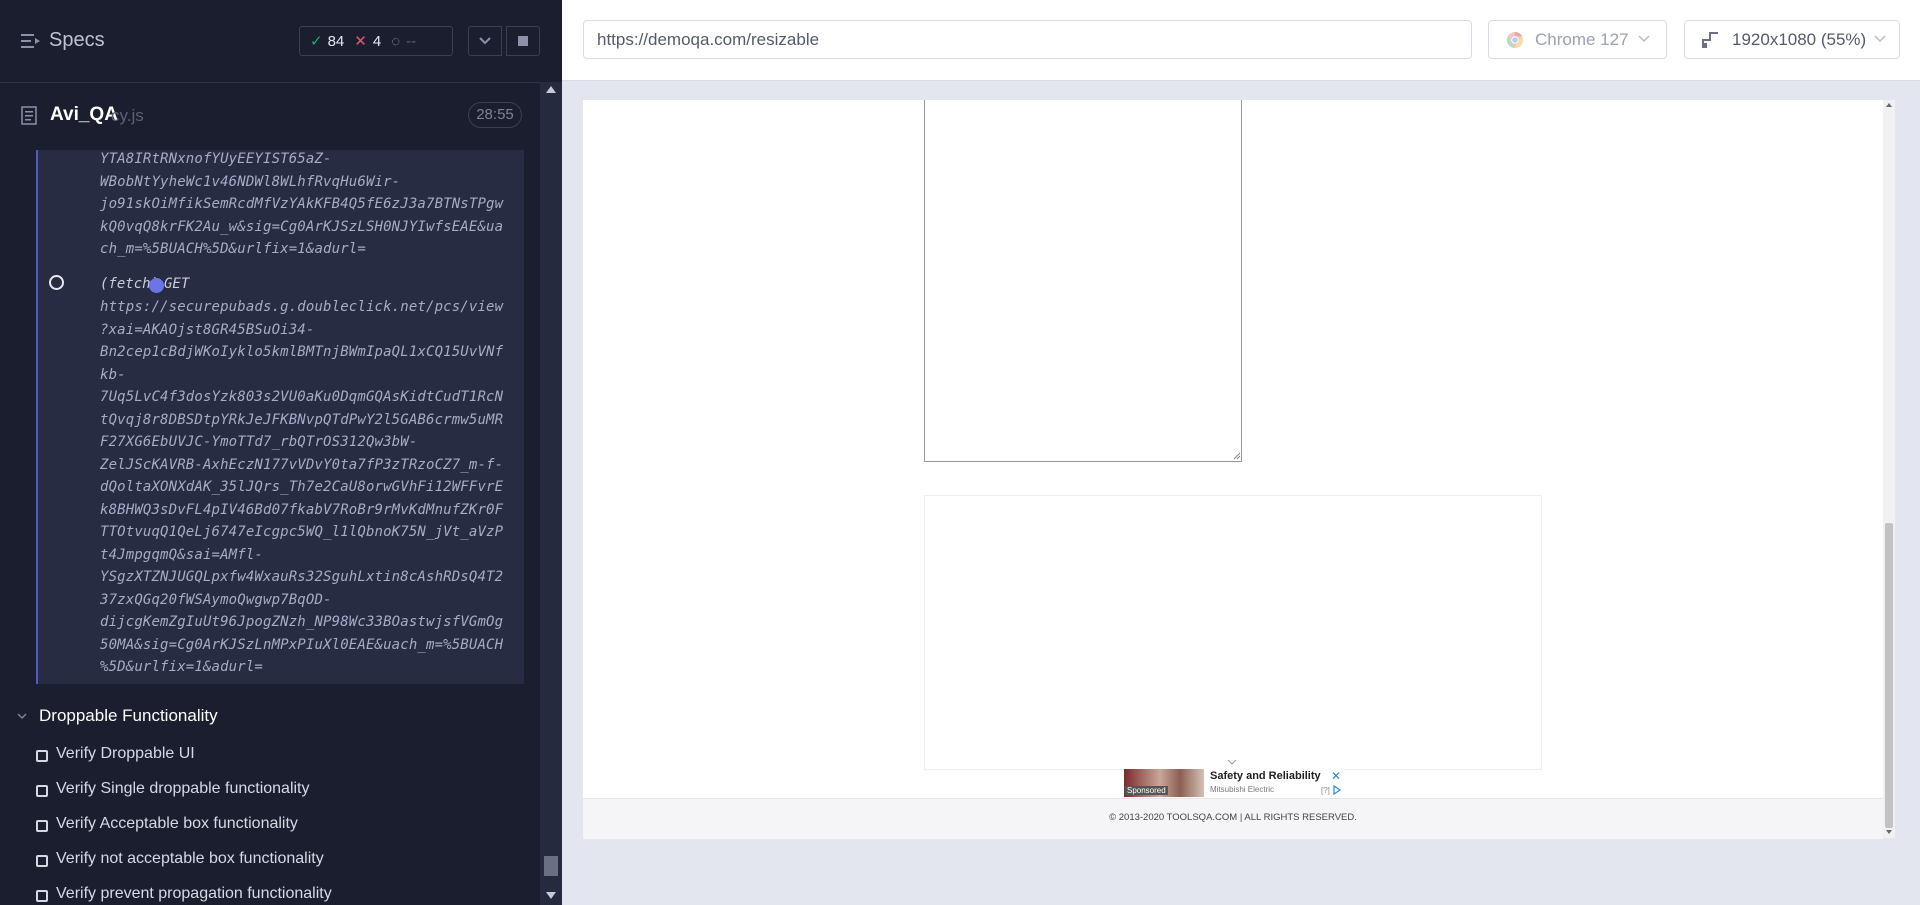  Describe the element at coordinates (1027, 39) in the screenshot. I see `url-bar: https://demoqa.com/resizable` at that location.